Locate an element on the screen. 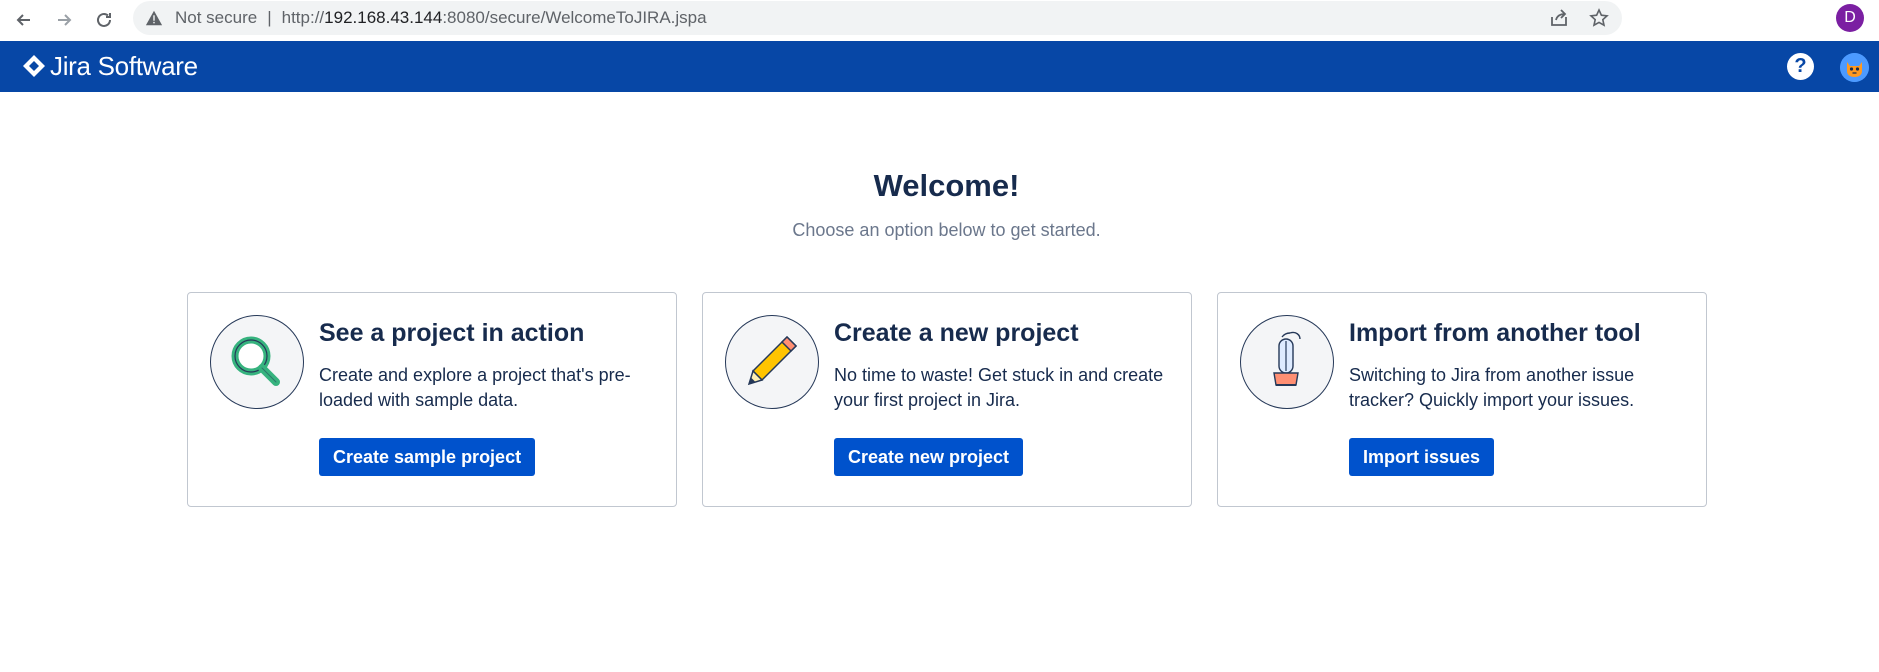 This screenshot has width=1879, height=672. brand-name: Jira Software is located at coordinates (124, 65).